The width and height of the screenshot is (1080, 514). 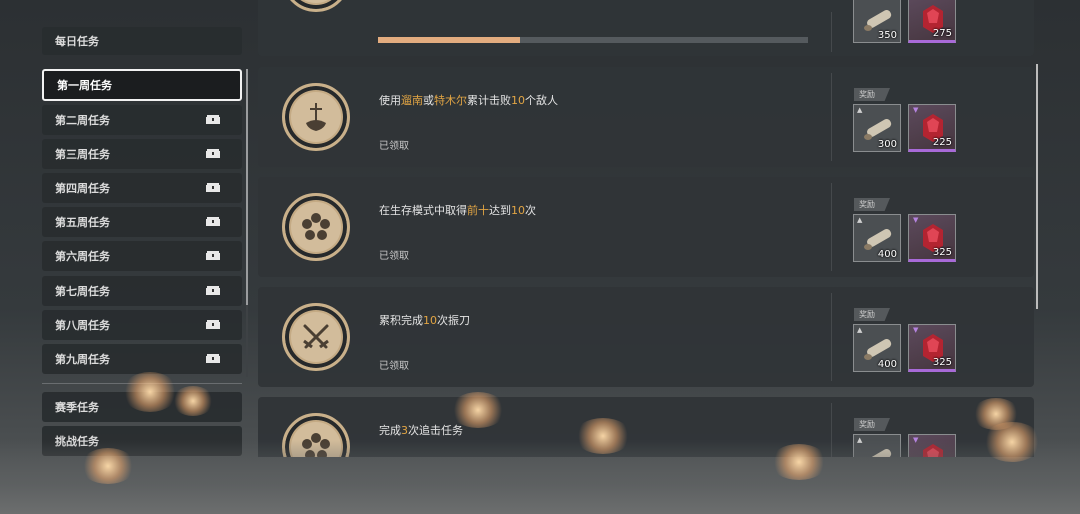 I want to click on sidebar-item-label: 第六周任务, so click(x=82, y=256).